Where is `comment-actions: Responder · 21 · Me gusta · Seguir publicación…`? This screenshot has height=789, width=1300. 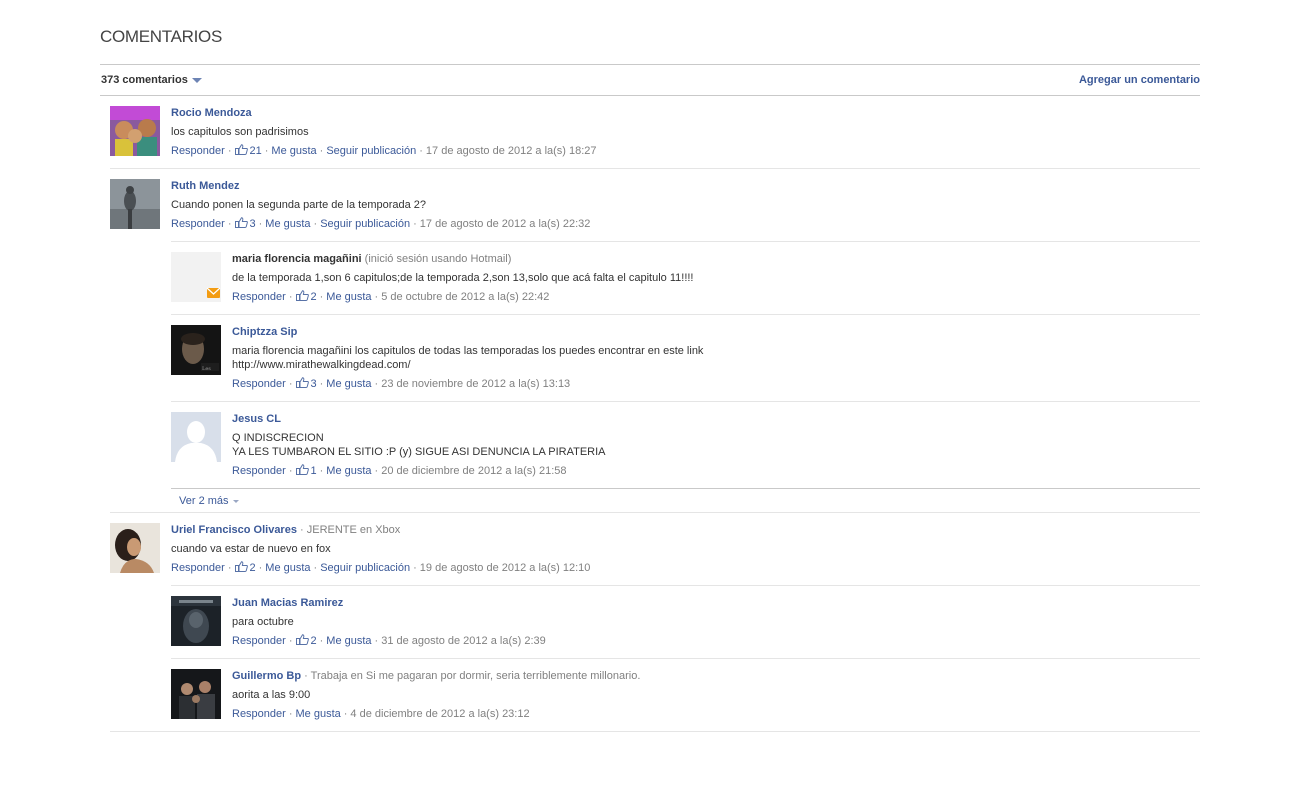
comment-actions: Responder · 21 · Me gusta · Seguir publicación… is located at coordinates (384, 150).